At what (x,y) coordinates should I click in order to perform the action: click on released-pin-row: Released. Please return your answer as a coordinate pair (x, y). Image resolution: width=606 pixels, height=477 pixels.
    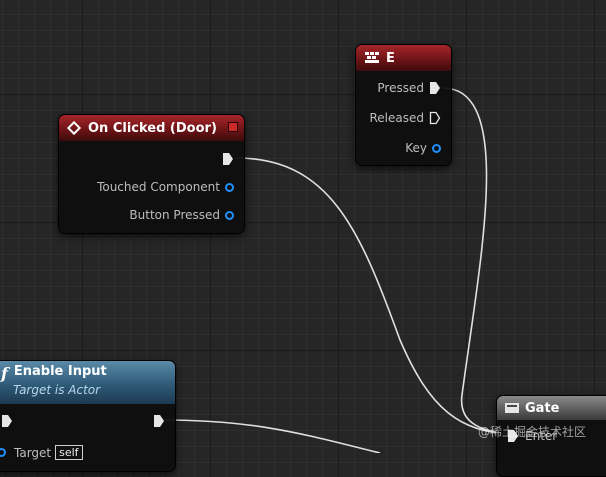
    Looking at the image, I should click on (405, 118).